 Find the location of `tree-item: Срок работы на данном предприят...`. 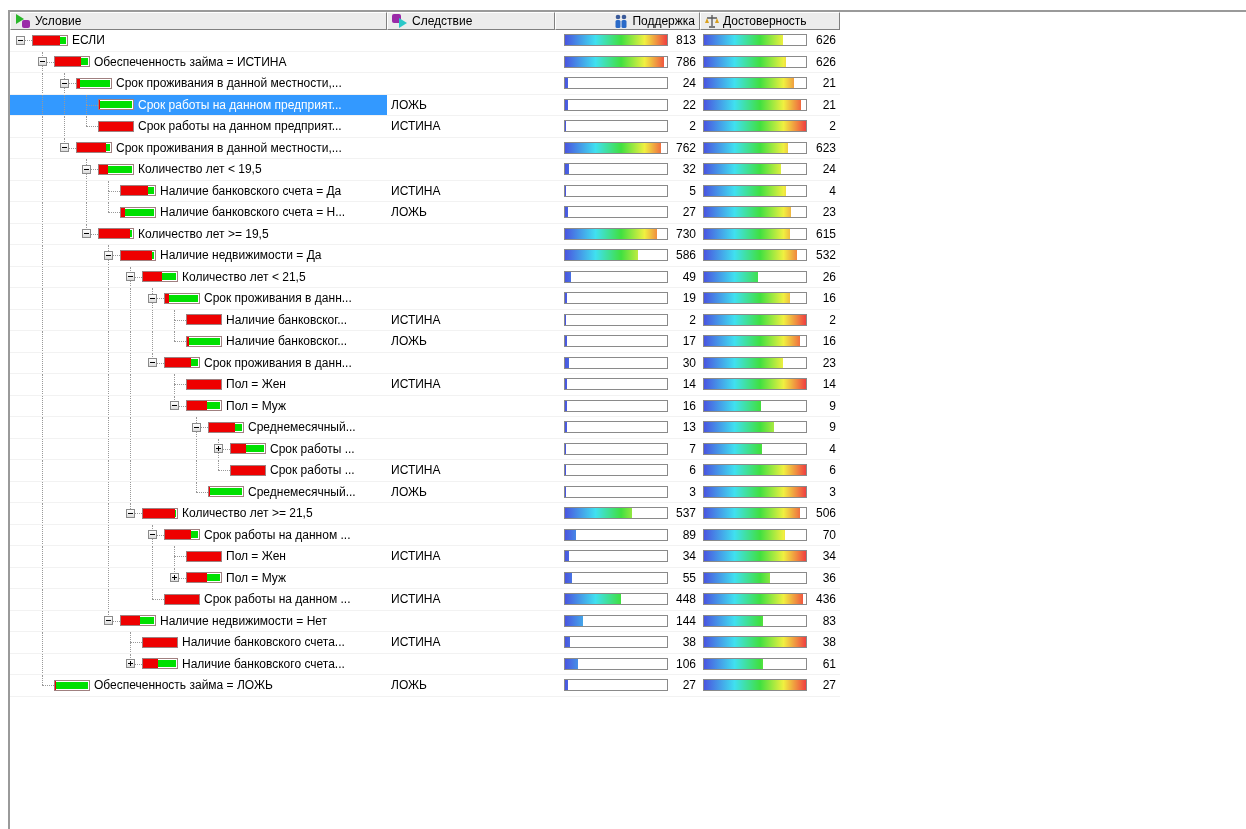

tree-item: Срок работы на данном предприят... is located at coordinates (198, 126).